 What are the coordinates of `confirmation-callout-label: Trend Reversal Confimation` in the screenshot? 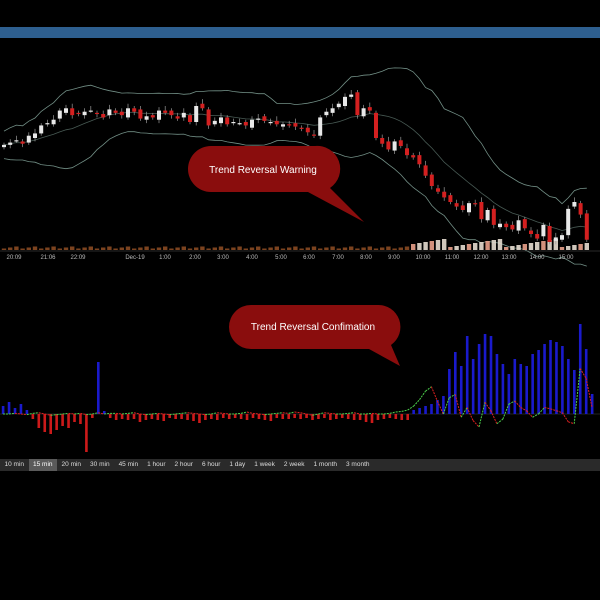 It's located at (313, 327).